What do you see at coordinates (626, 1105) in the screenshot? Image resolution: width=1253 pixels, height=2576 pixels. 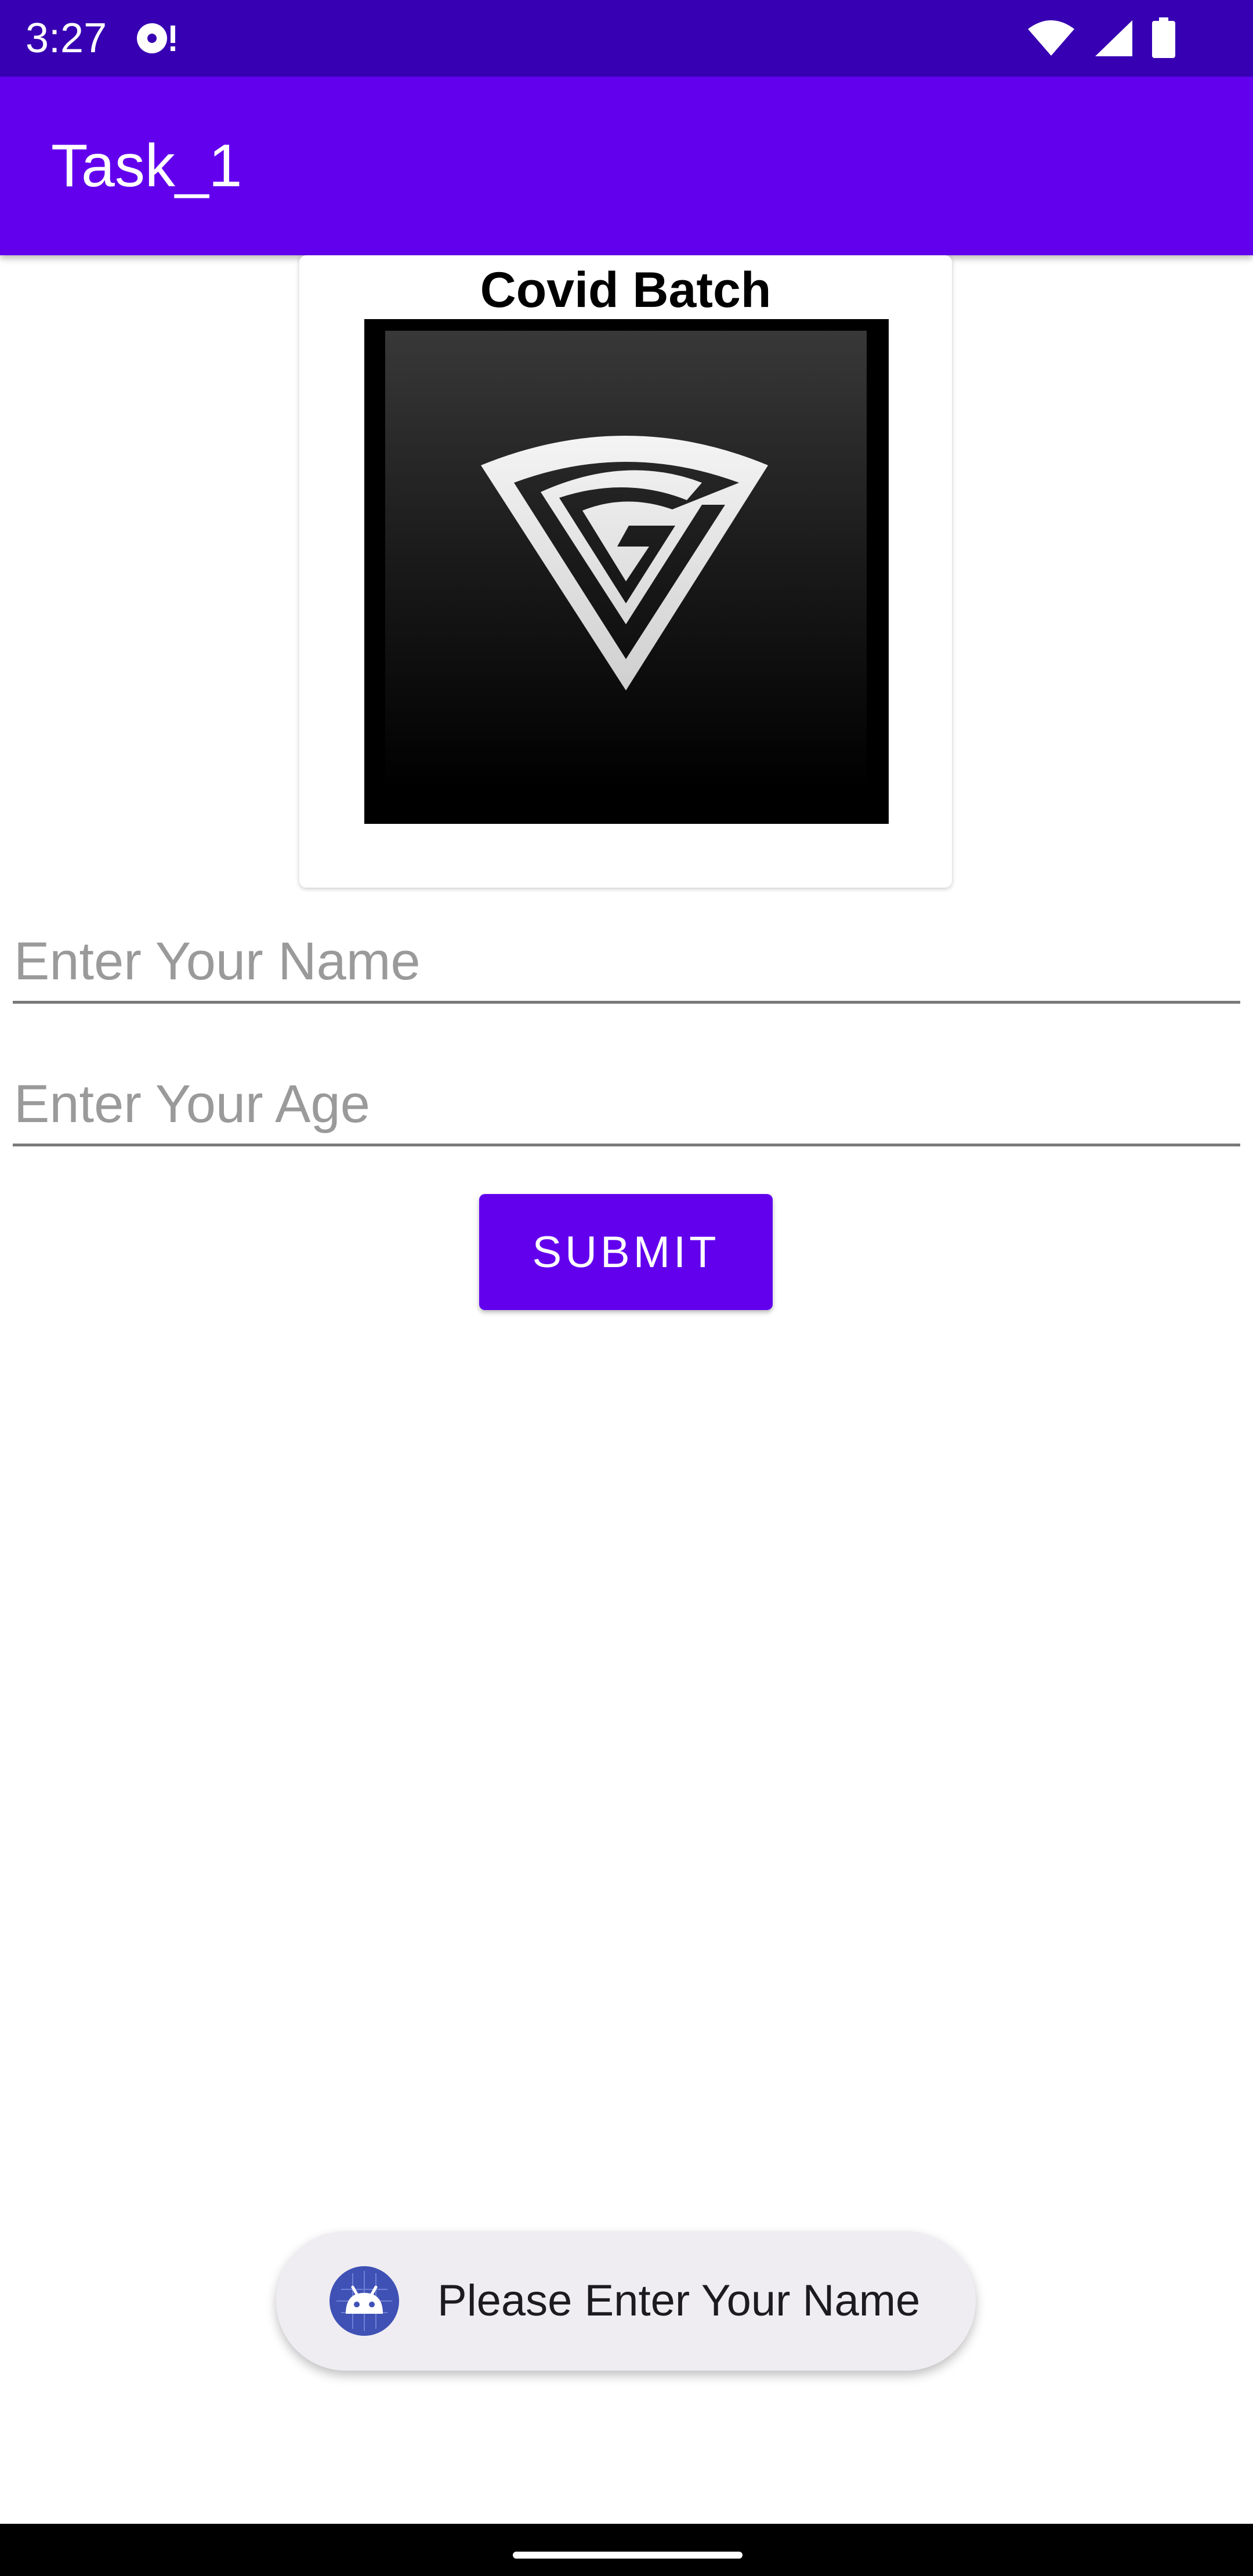 I see `age-input` at bounding box center [626, 1105].